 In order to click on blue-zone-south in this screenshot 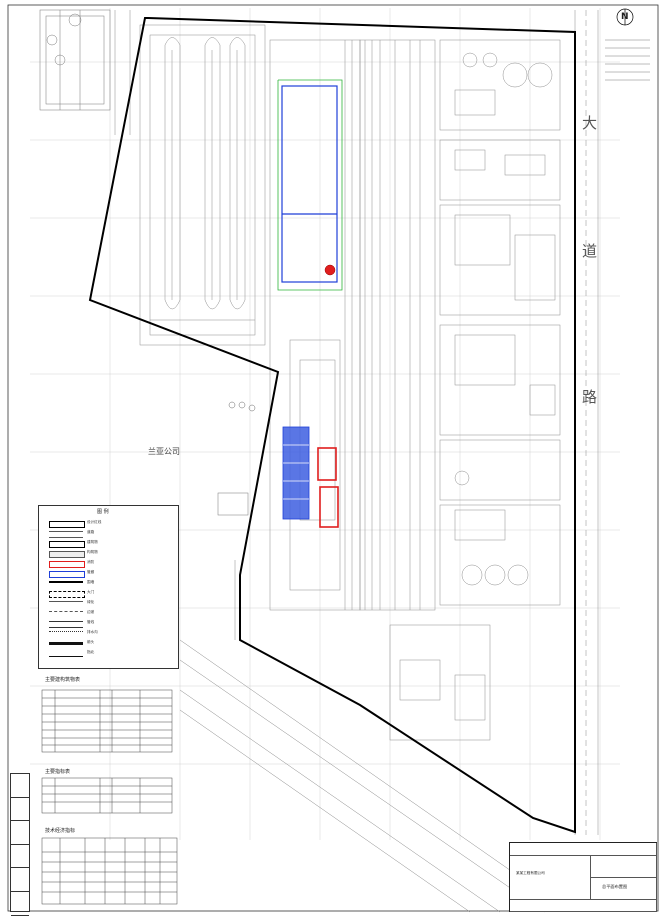, I will do `click(296, 473)`.